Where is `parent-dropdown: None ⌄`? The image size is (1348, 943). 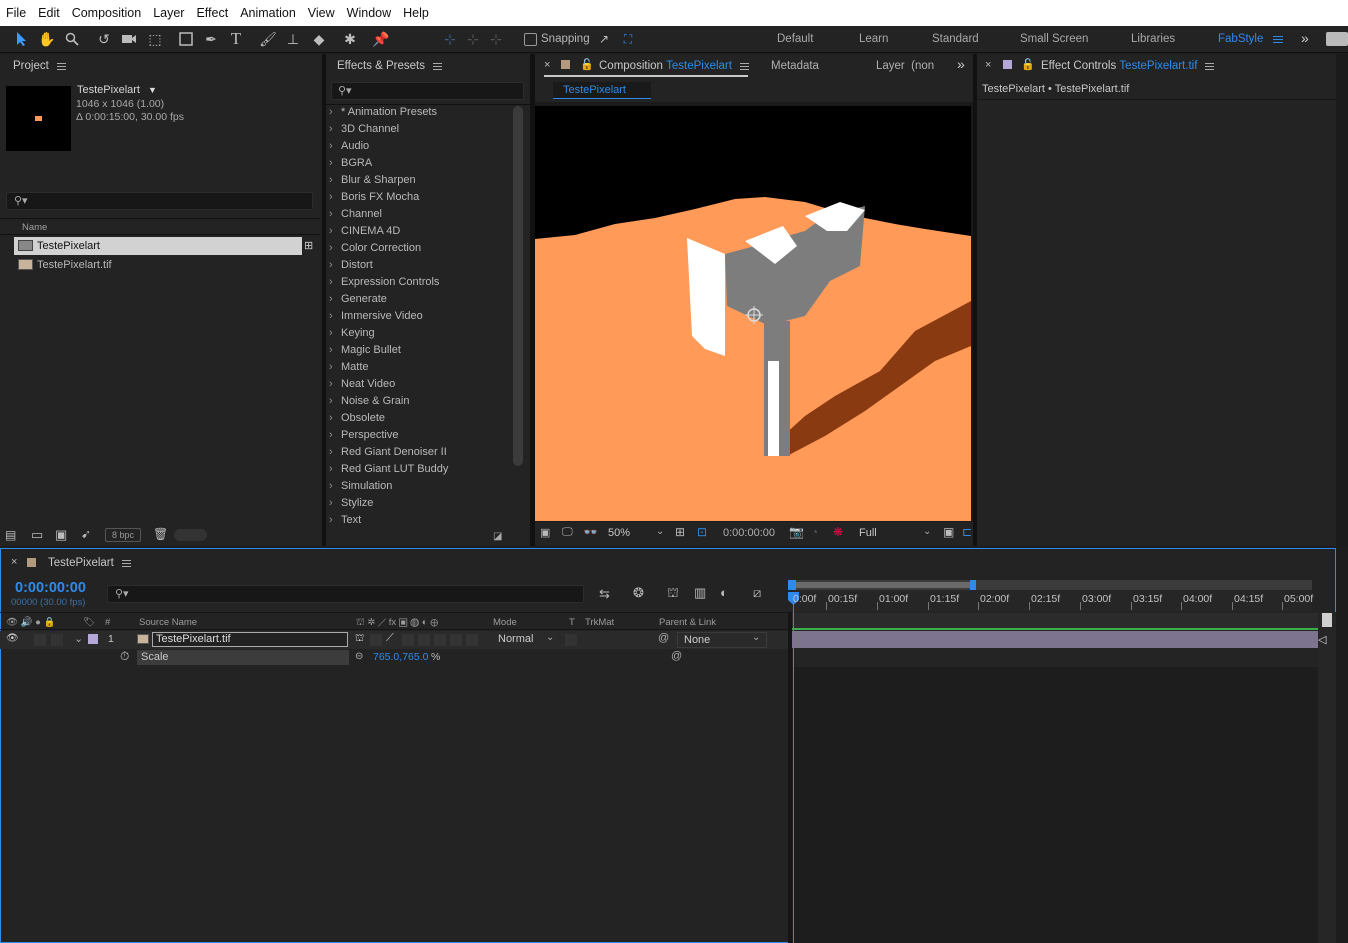
parent-dropdown: None ⌄ is located at coordinates (722, 640).